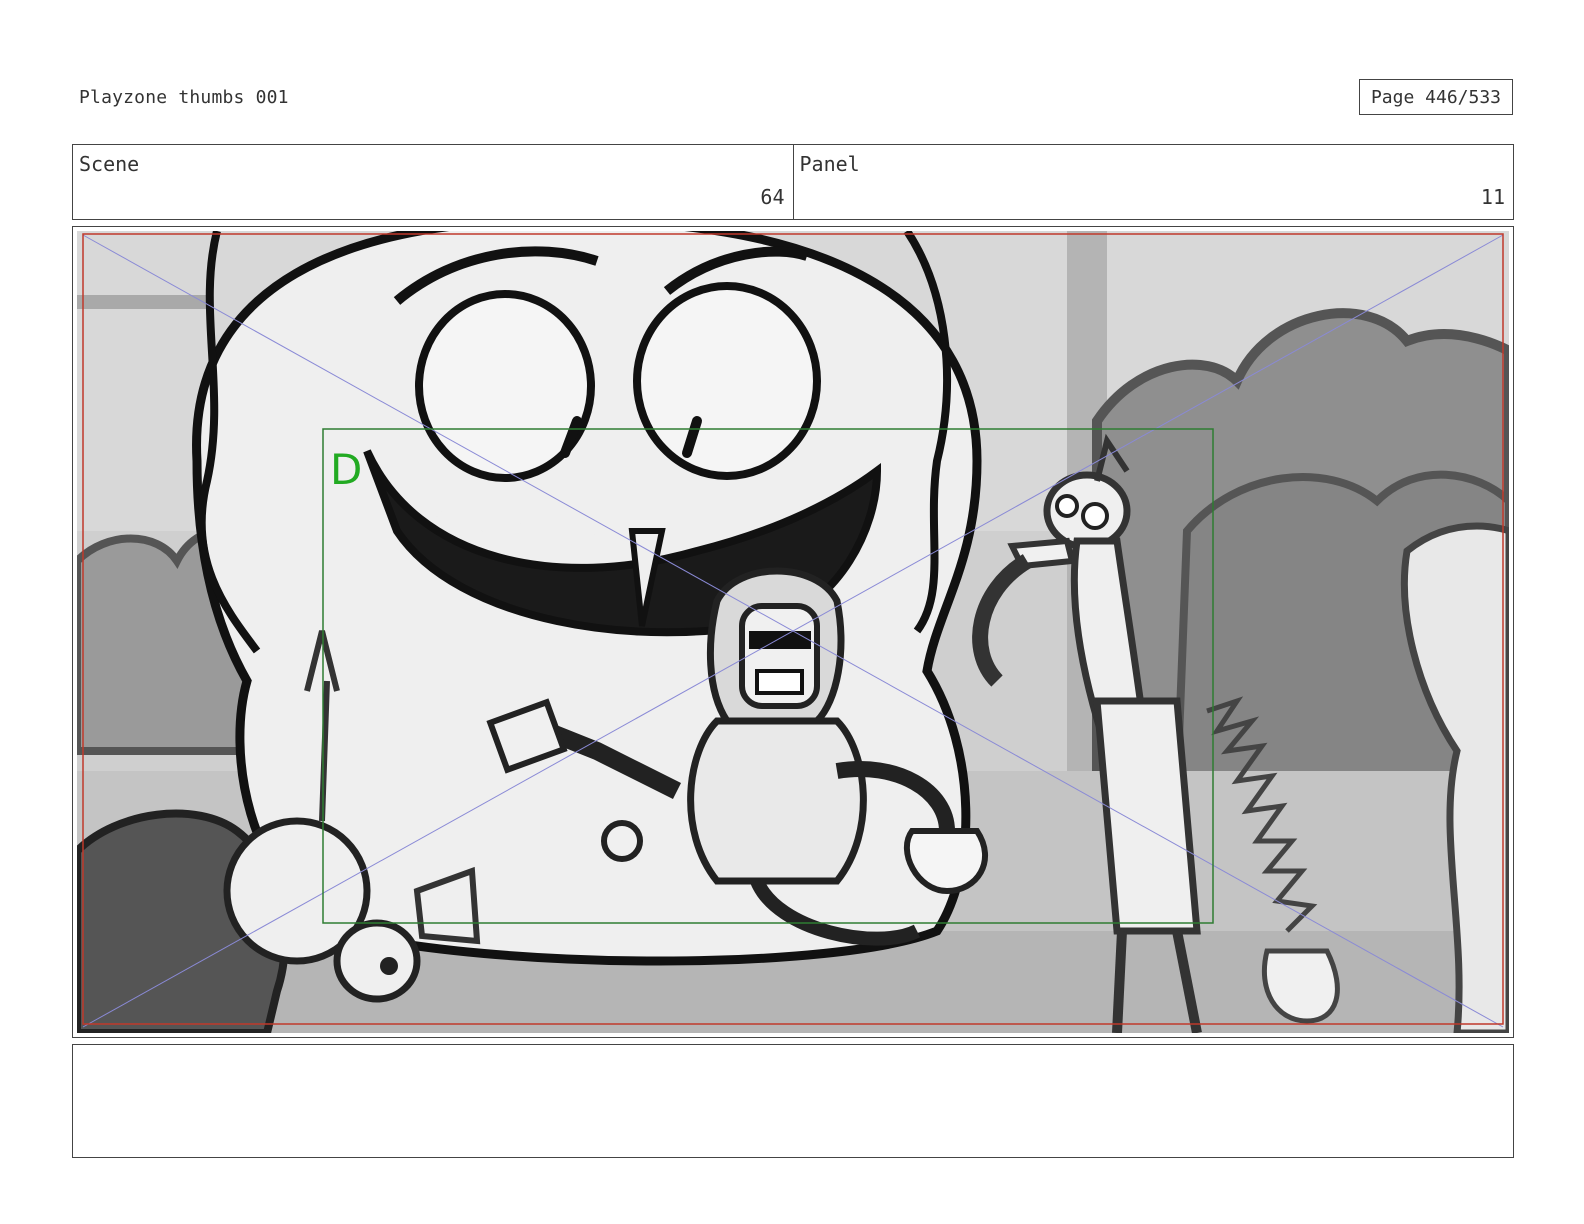 The image size is (1584, 1224). What do you see at coordinates (1153, 182) in the screenshot?
I see `panel-cell: Panel 11` at bounding box center [1153, 182].